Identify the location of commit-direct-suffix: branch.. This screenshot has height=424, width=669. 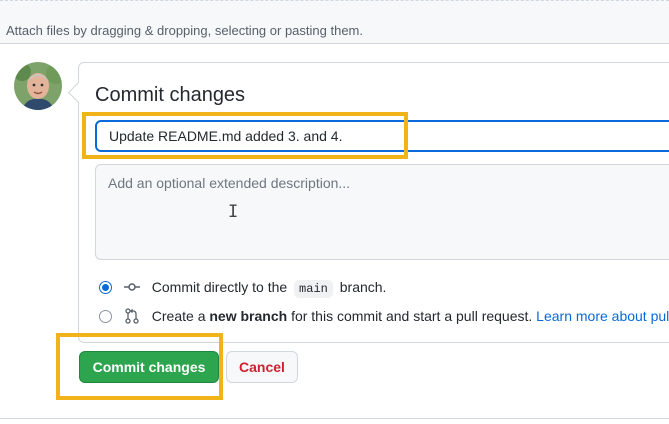
(363, 287).